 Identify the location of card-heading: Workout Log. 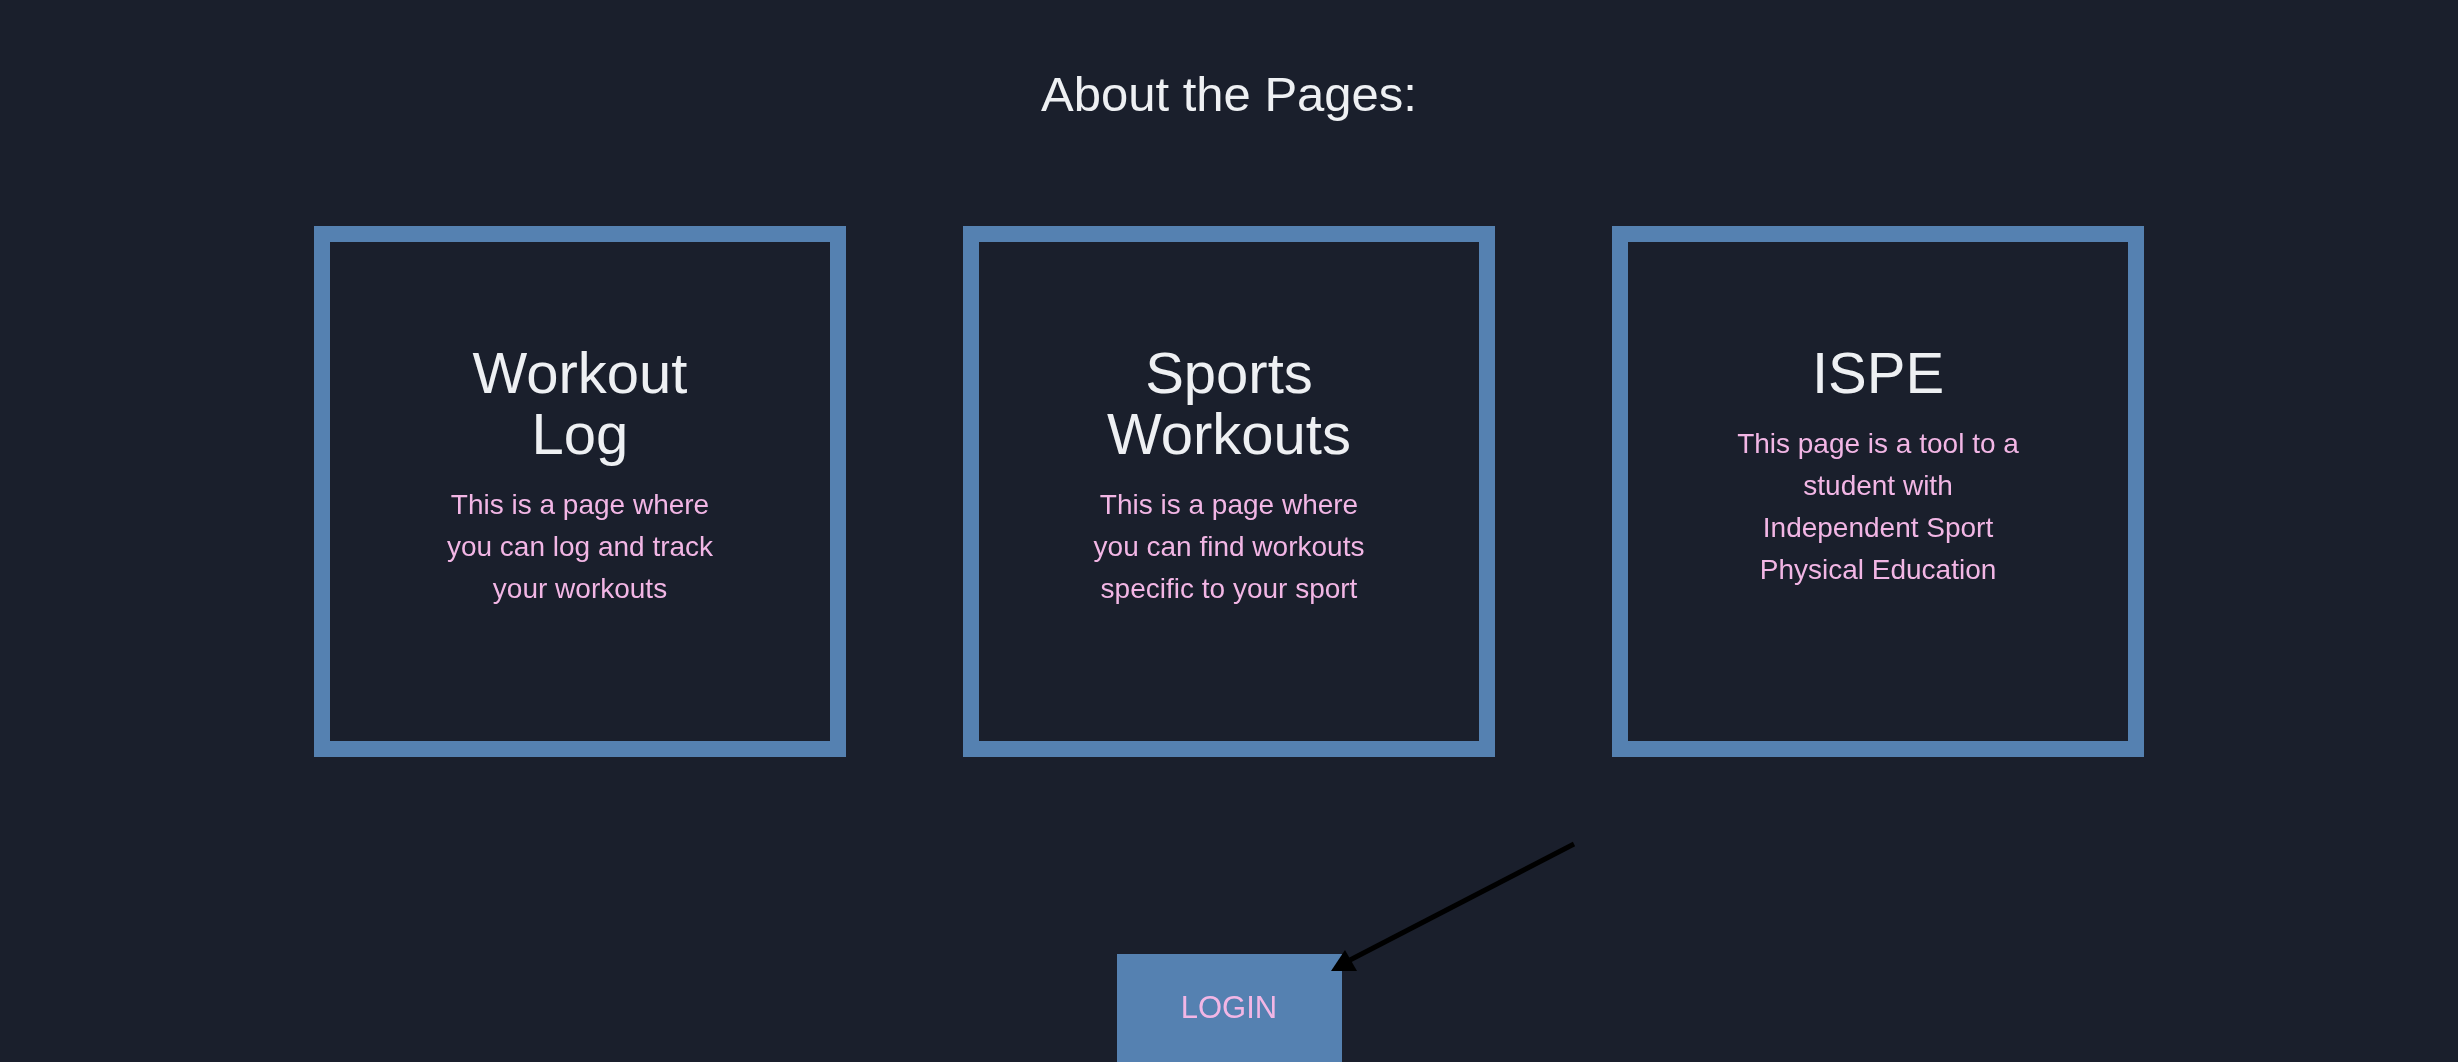
(580, 403).